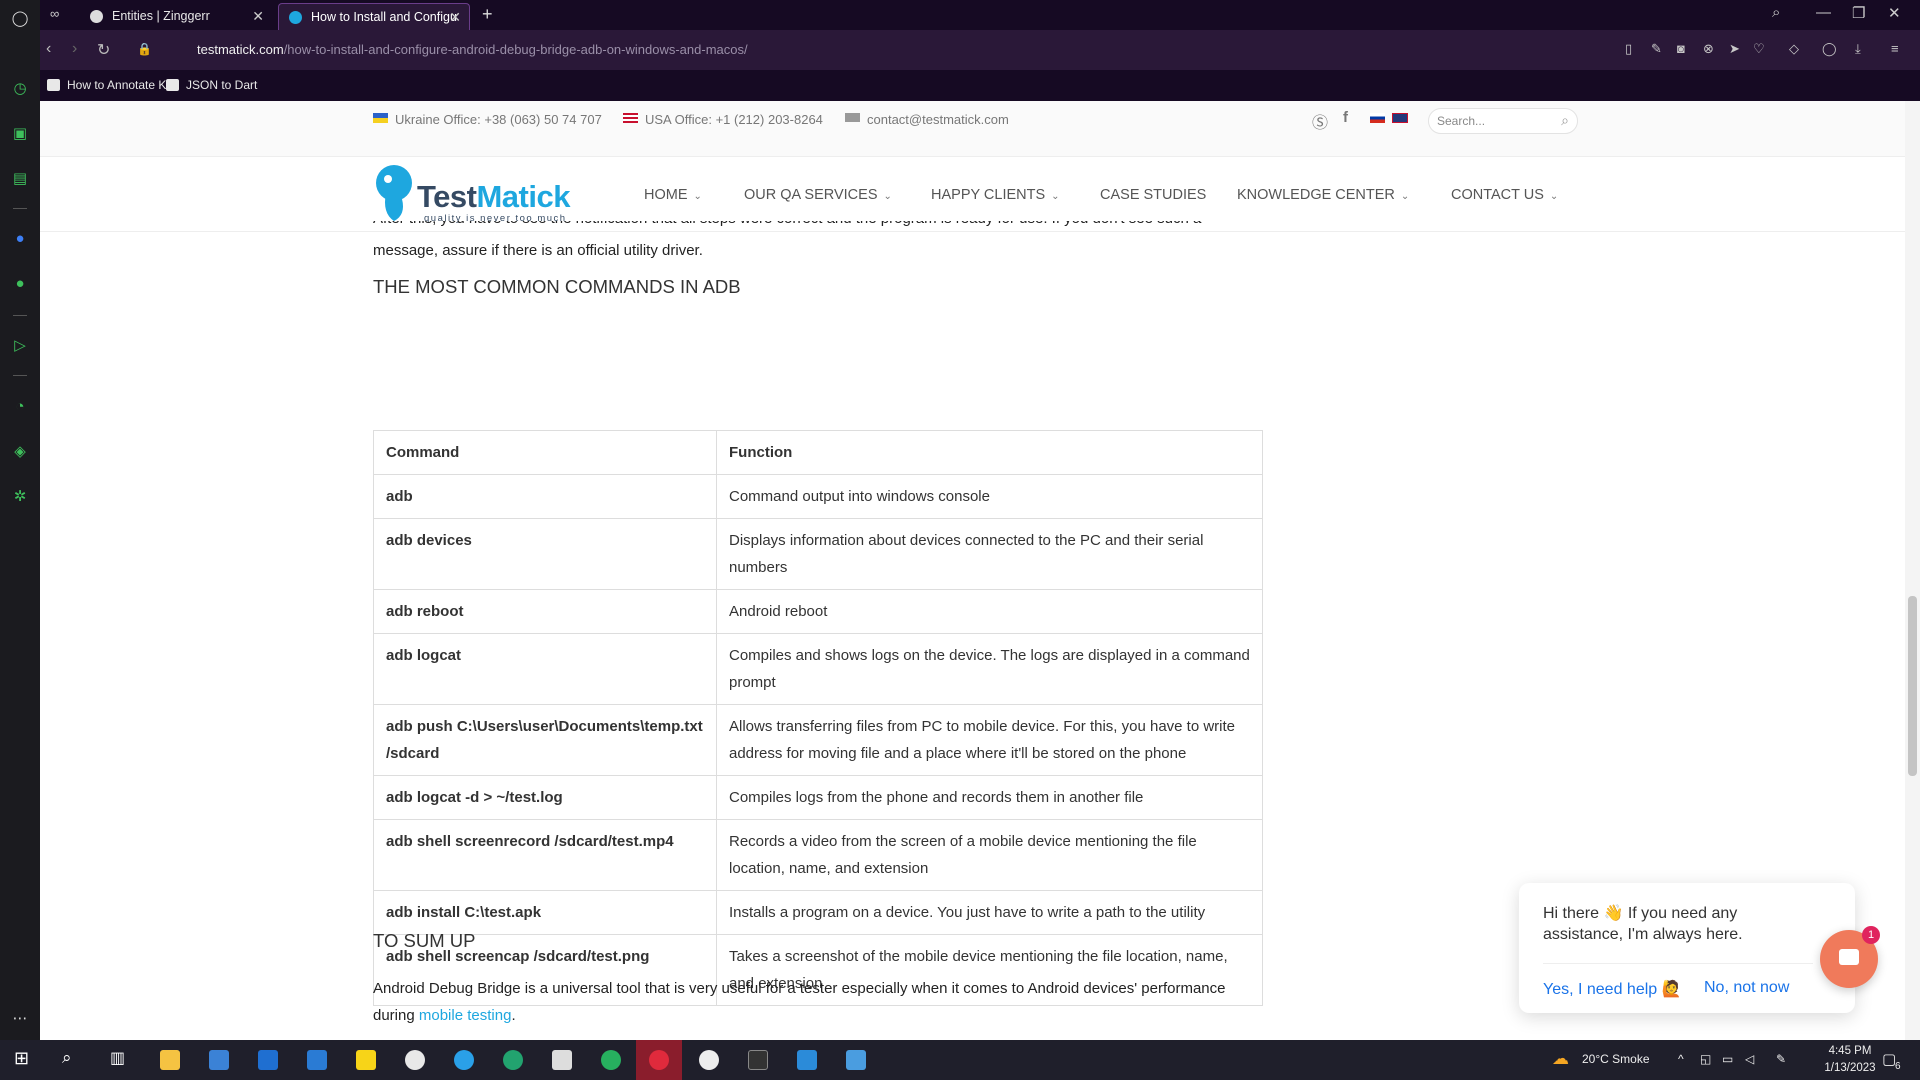 The width and height of the screenshot is (1920, 1080). Describe the element at coordinates (1616, 1059) in the screenshot. I see `weather-text: 20°C Smoke` at that location.